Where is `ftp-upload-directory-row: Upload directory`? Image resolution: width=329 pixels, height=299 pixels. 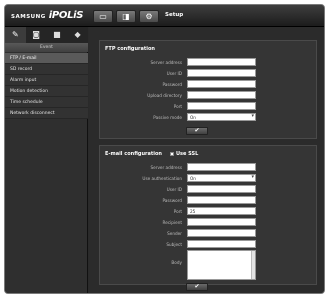
ftp-upload-directory-row: Upload directory is located at coordinates (209, 95).